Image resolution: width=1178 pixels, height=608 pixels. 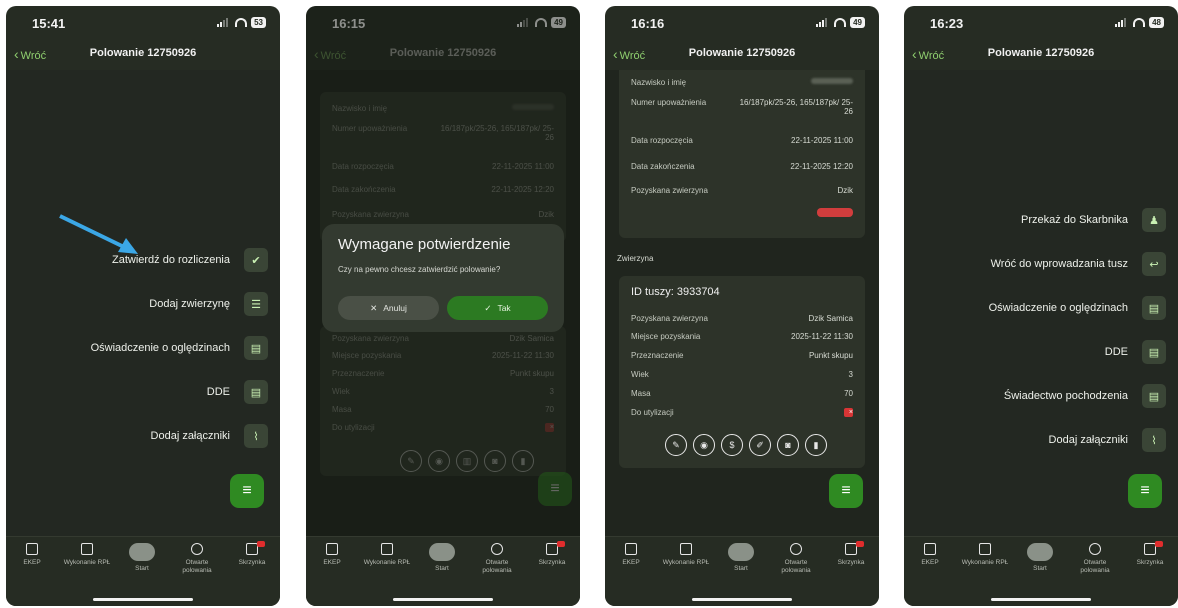 What do you see at coordinates (742, 336) in the screenshot?
I see `detail-row: Miejsce pozyskania 2025-11-22 11:30` at bounding box center [742, 336].